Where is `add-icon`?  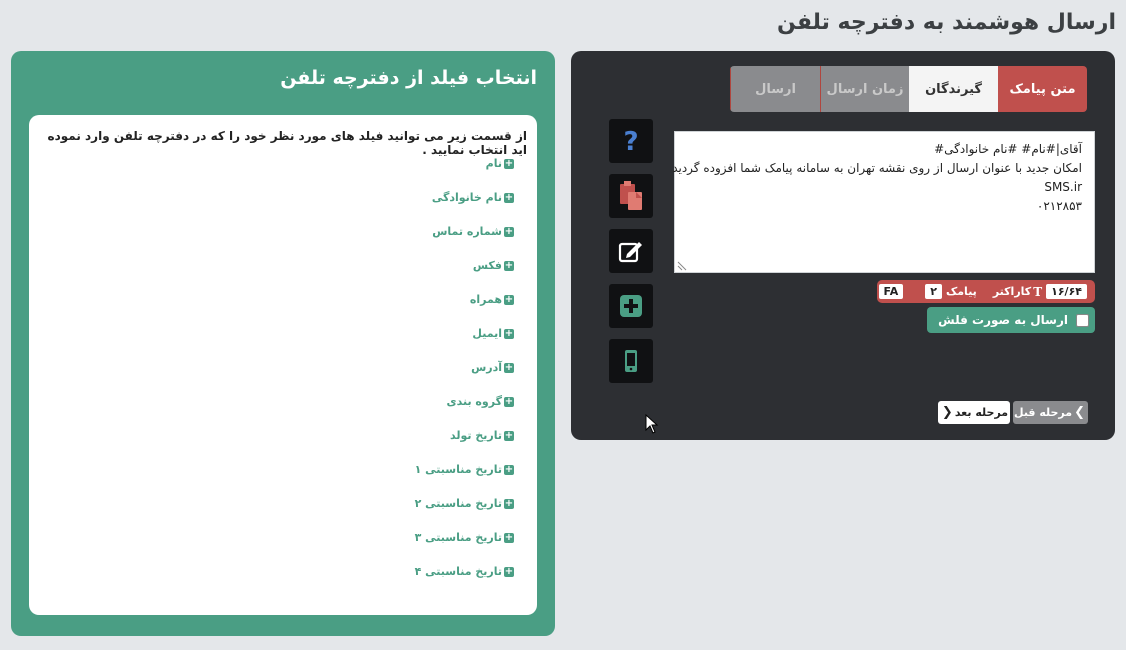
add-icon is located at coordinates (631, 306).